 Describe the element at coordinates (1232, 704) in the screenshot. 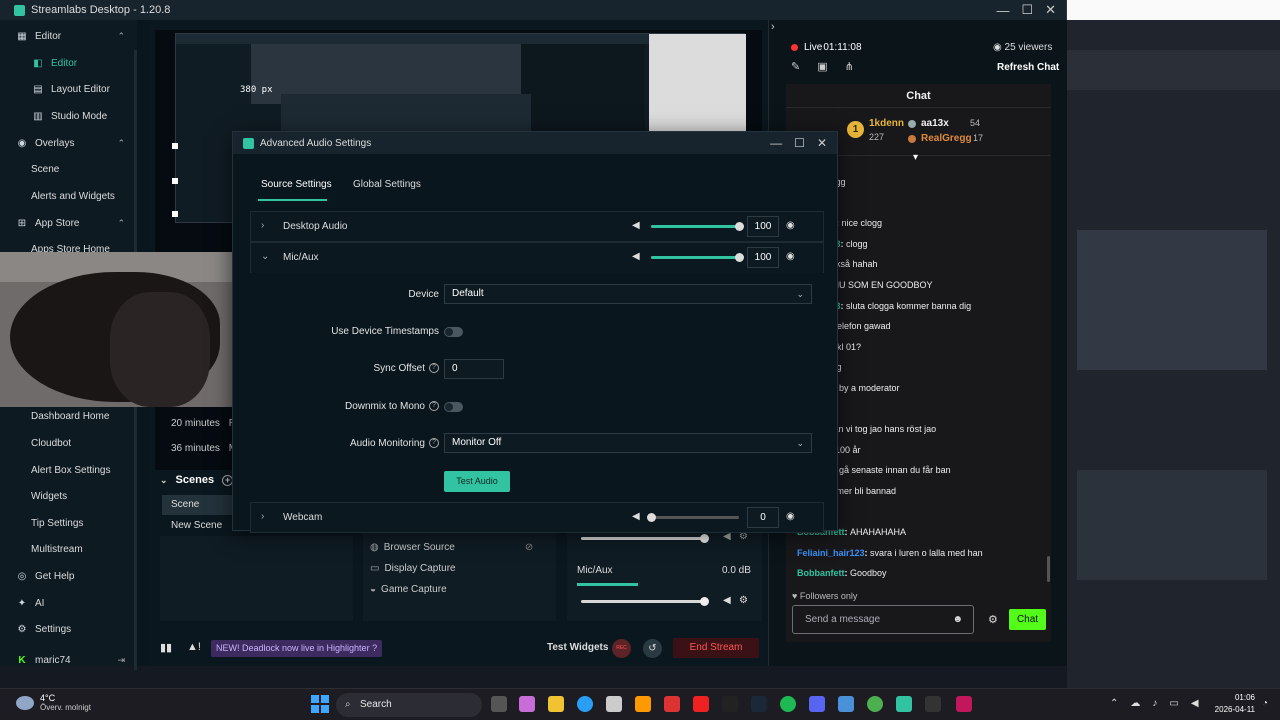

I see `clock: 01:06 2026-04-11` at that location.